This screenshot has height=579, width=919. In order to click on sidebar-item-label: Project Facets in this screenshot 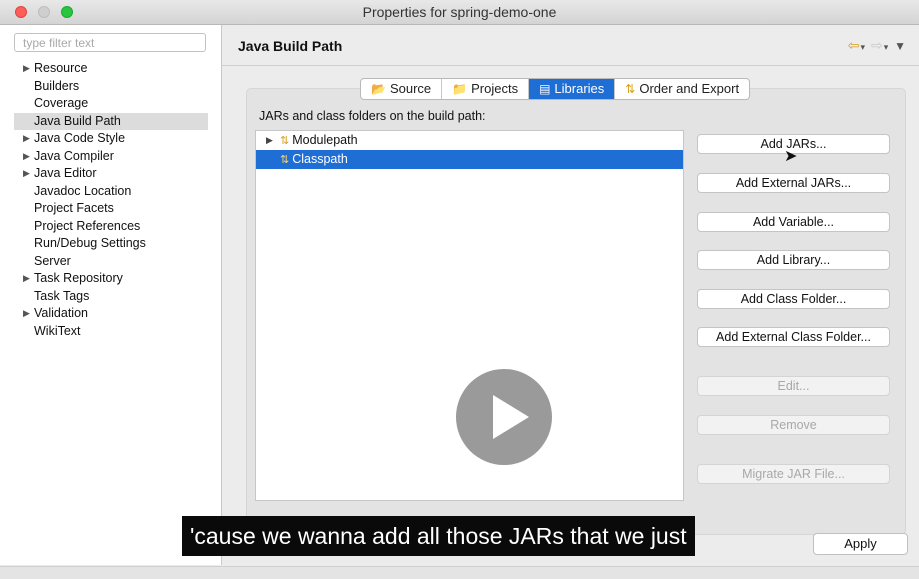, I will do `click(74, 208)`.